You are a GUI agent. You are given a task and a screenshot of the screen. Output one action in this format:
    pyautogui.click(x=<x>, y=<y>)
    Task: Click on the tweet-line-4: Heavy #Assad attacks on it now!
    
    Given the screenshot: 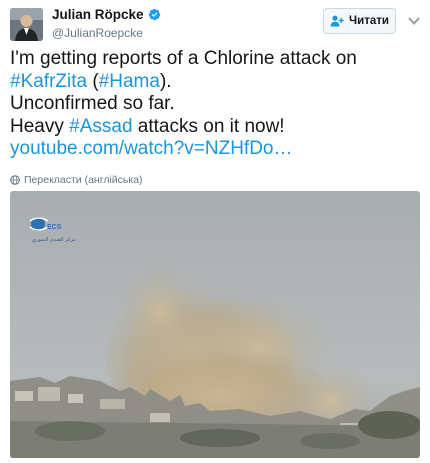 What is the action you would take?
    pyautogui.click(x=217, y=127)
    